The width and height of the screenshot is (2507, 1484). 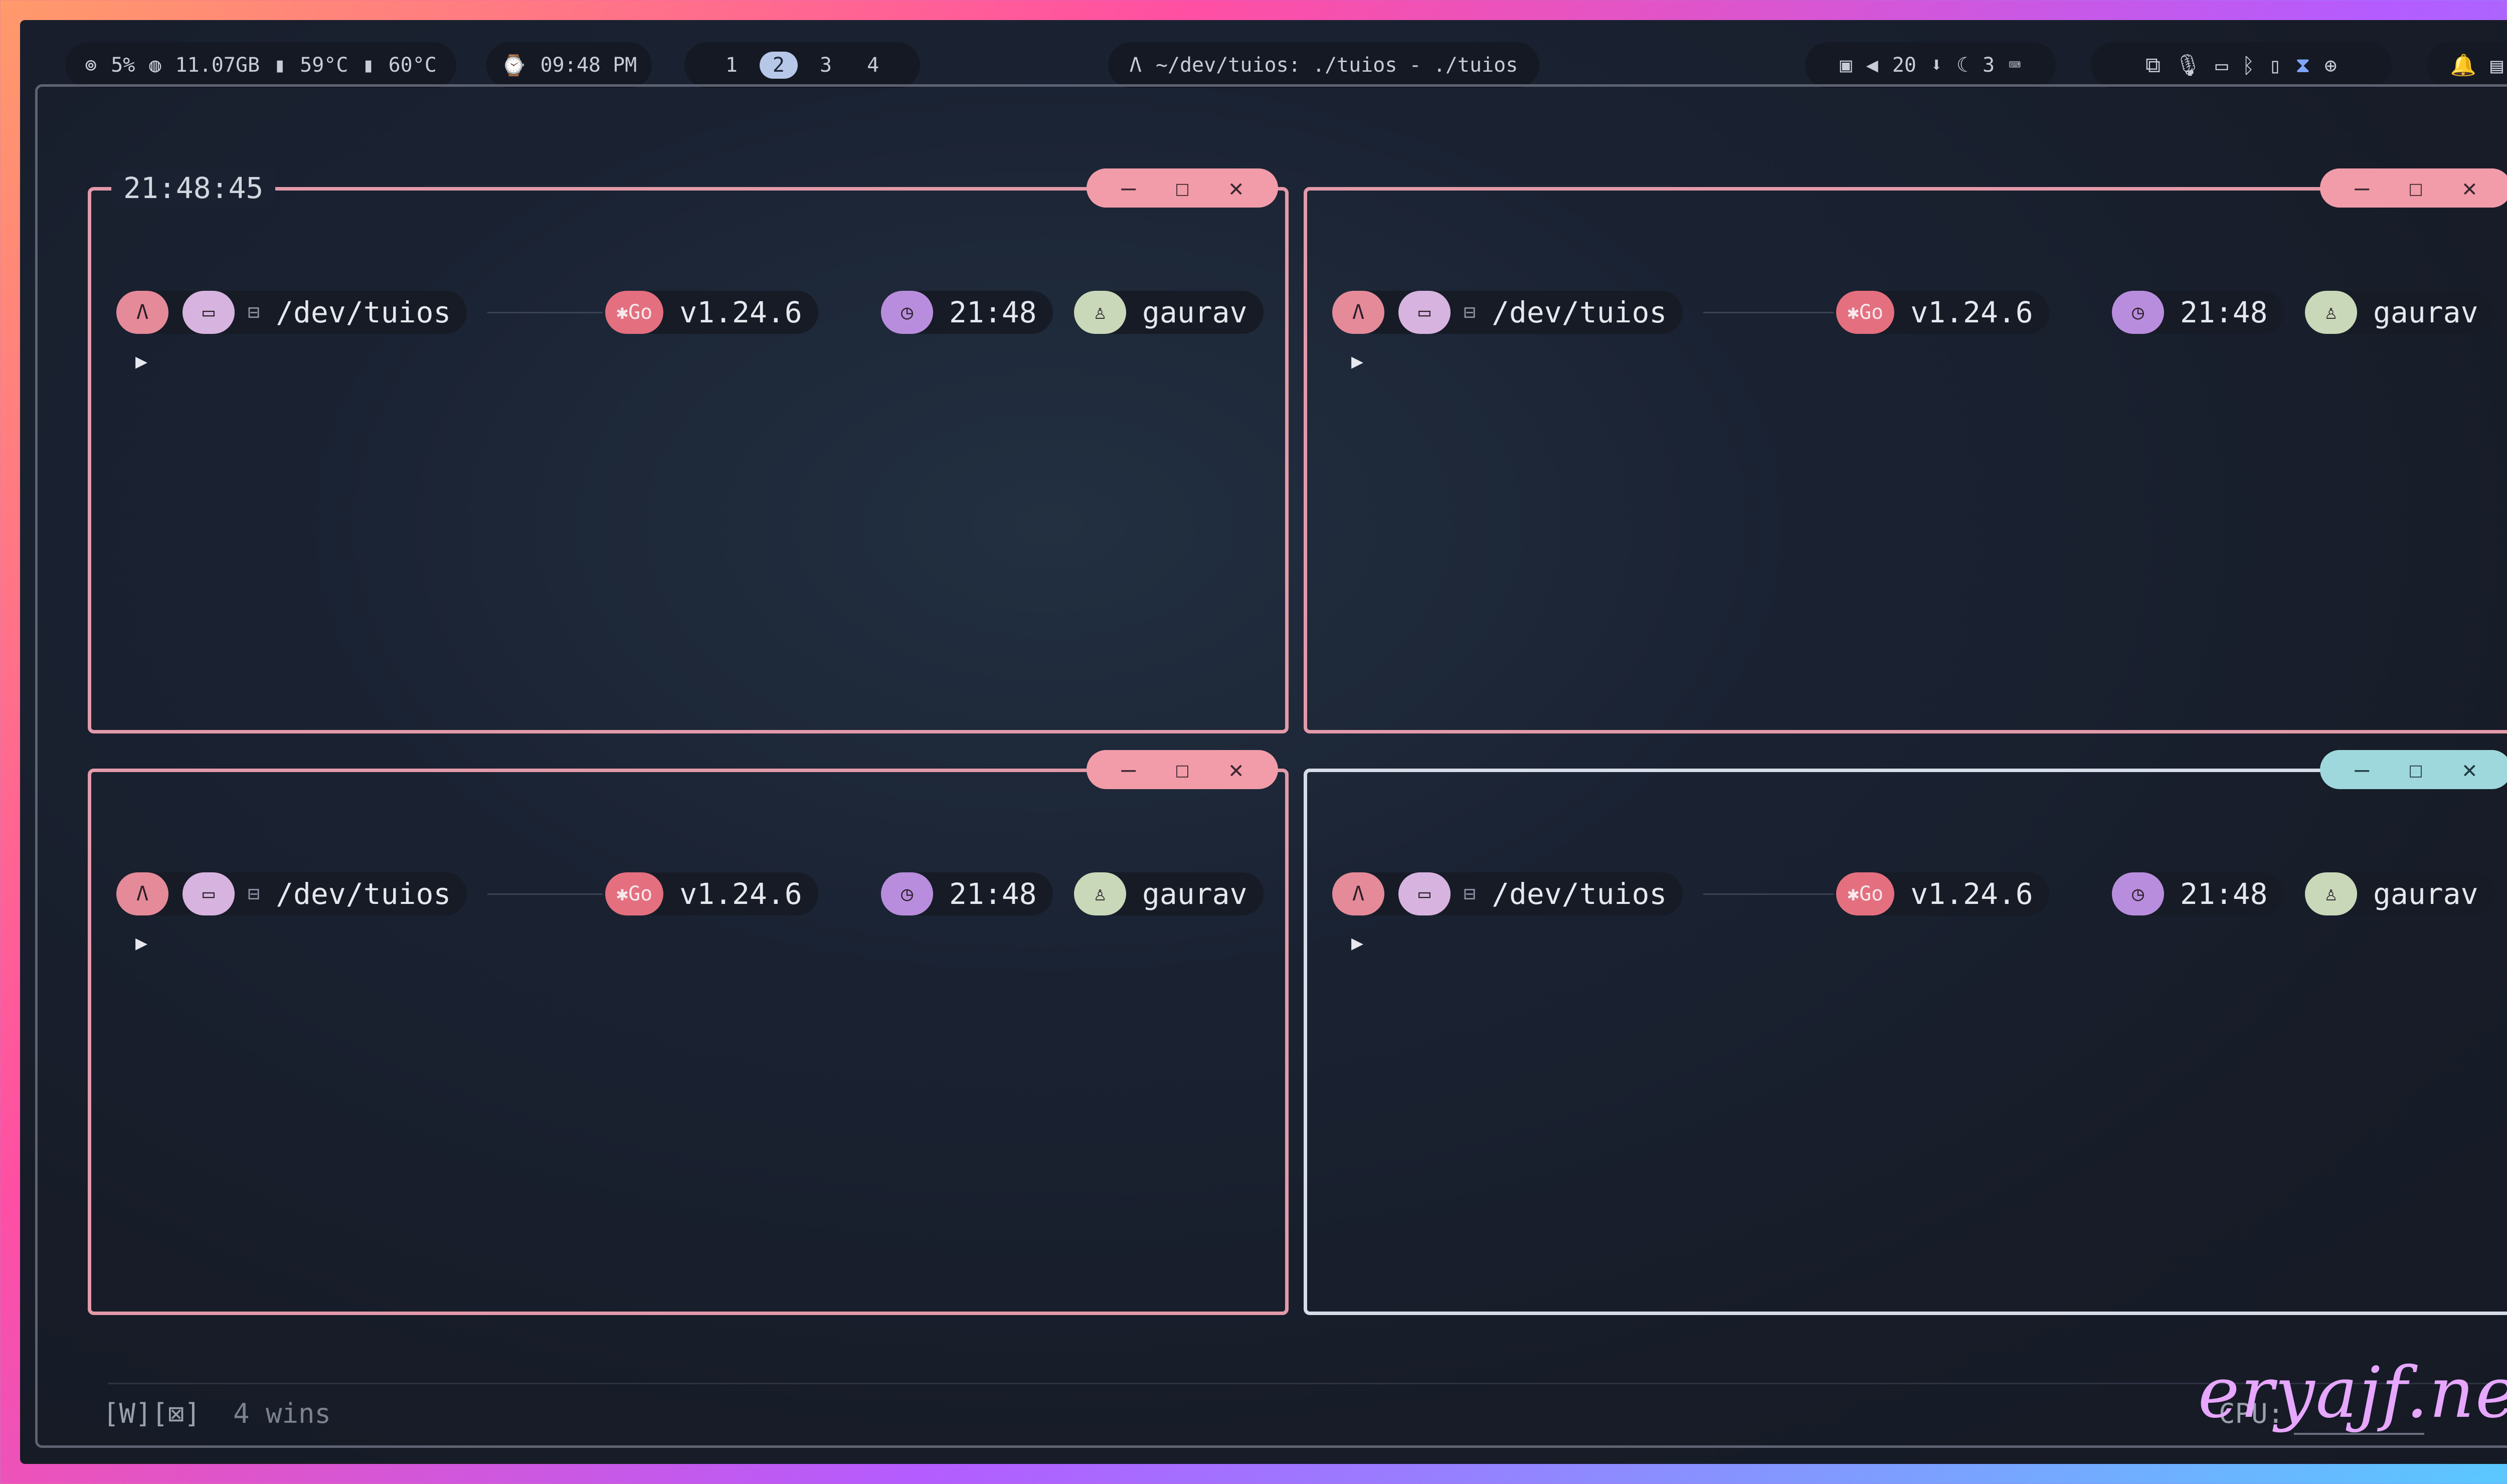 What do you see at coordinates (2463, 65) in the screenshot?
I see `bell-icon: 🔔` at bounding box center [2463, 65].